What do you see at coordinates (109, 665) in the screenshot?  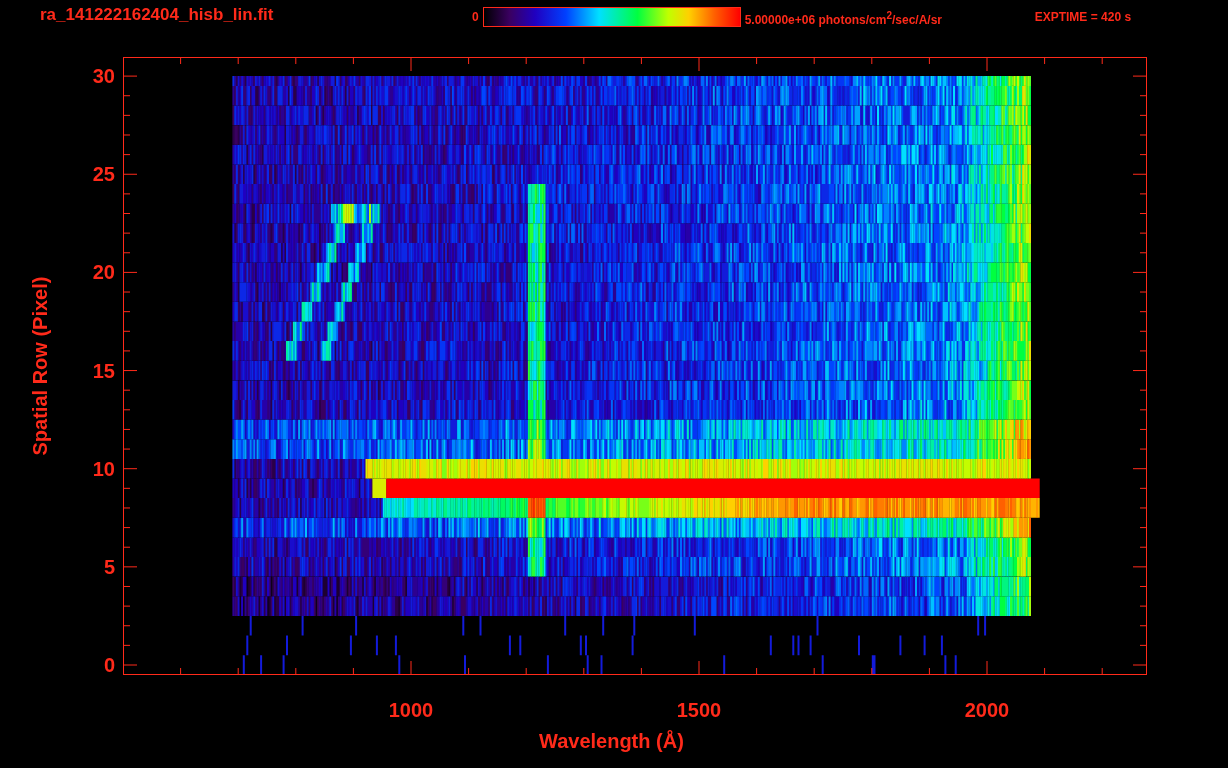 I see `y-tick-label: 0` at bounding box center [109, 665].